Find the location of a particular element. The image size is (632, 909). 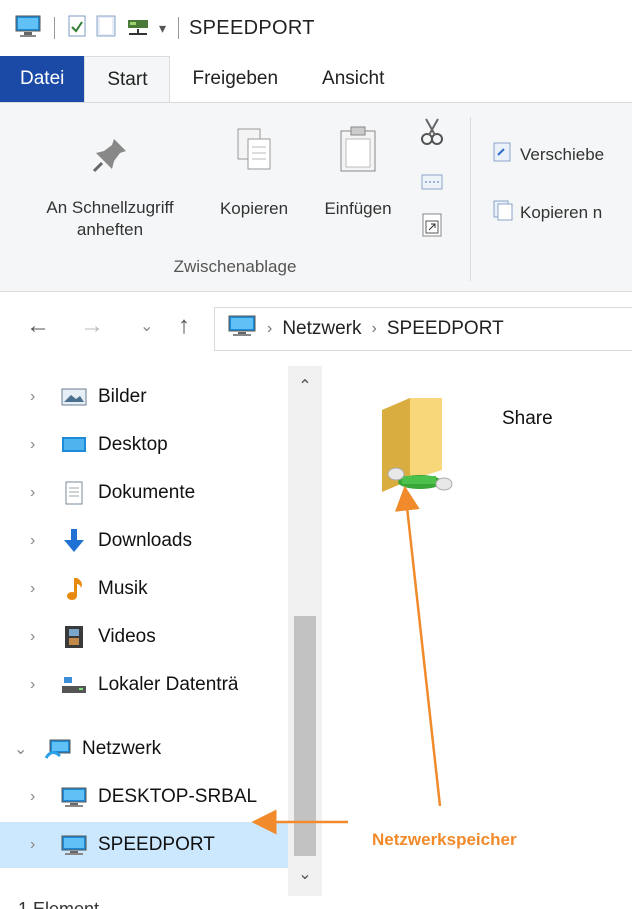

annotation-label: Netzwerkspeicher is located at coordinates (444, 839).